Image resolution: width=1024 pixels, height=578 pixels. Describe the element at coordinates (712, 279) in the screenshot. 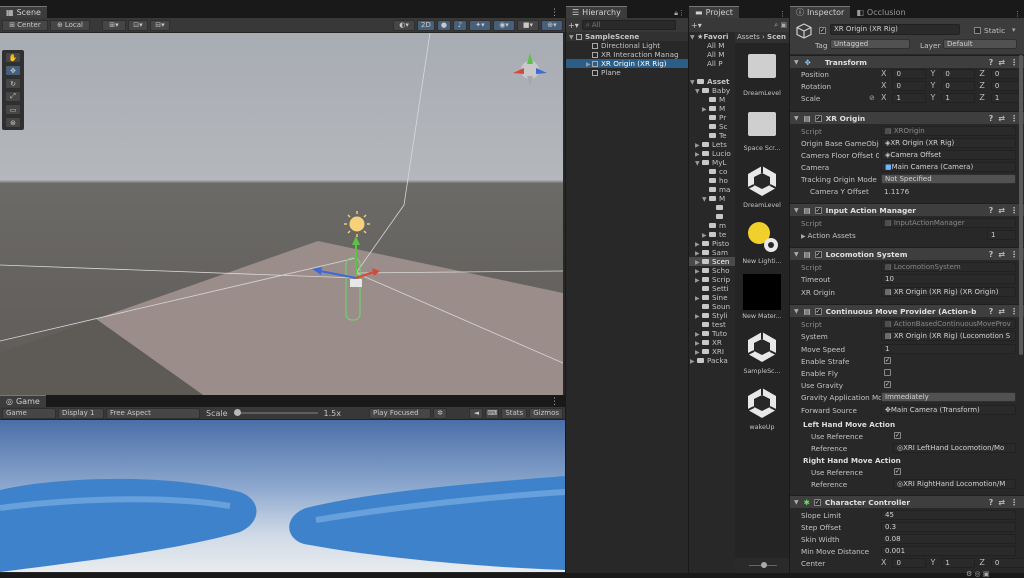

I see `folder-row: ▶ Scrip` at that location.